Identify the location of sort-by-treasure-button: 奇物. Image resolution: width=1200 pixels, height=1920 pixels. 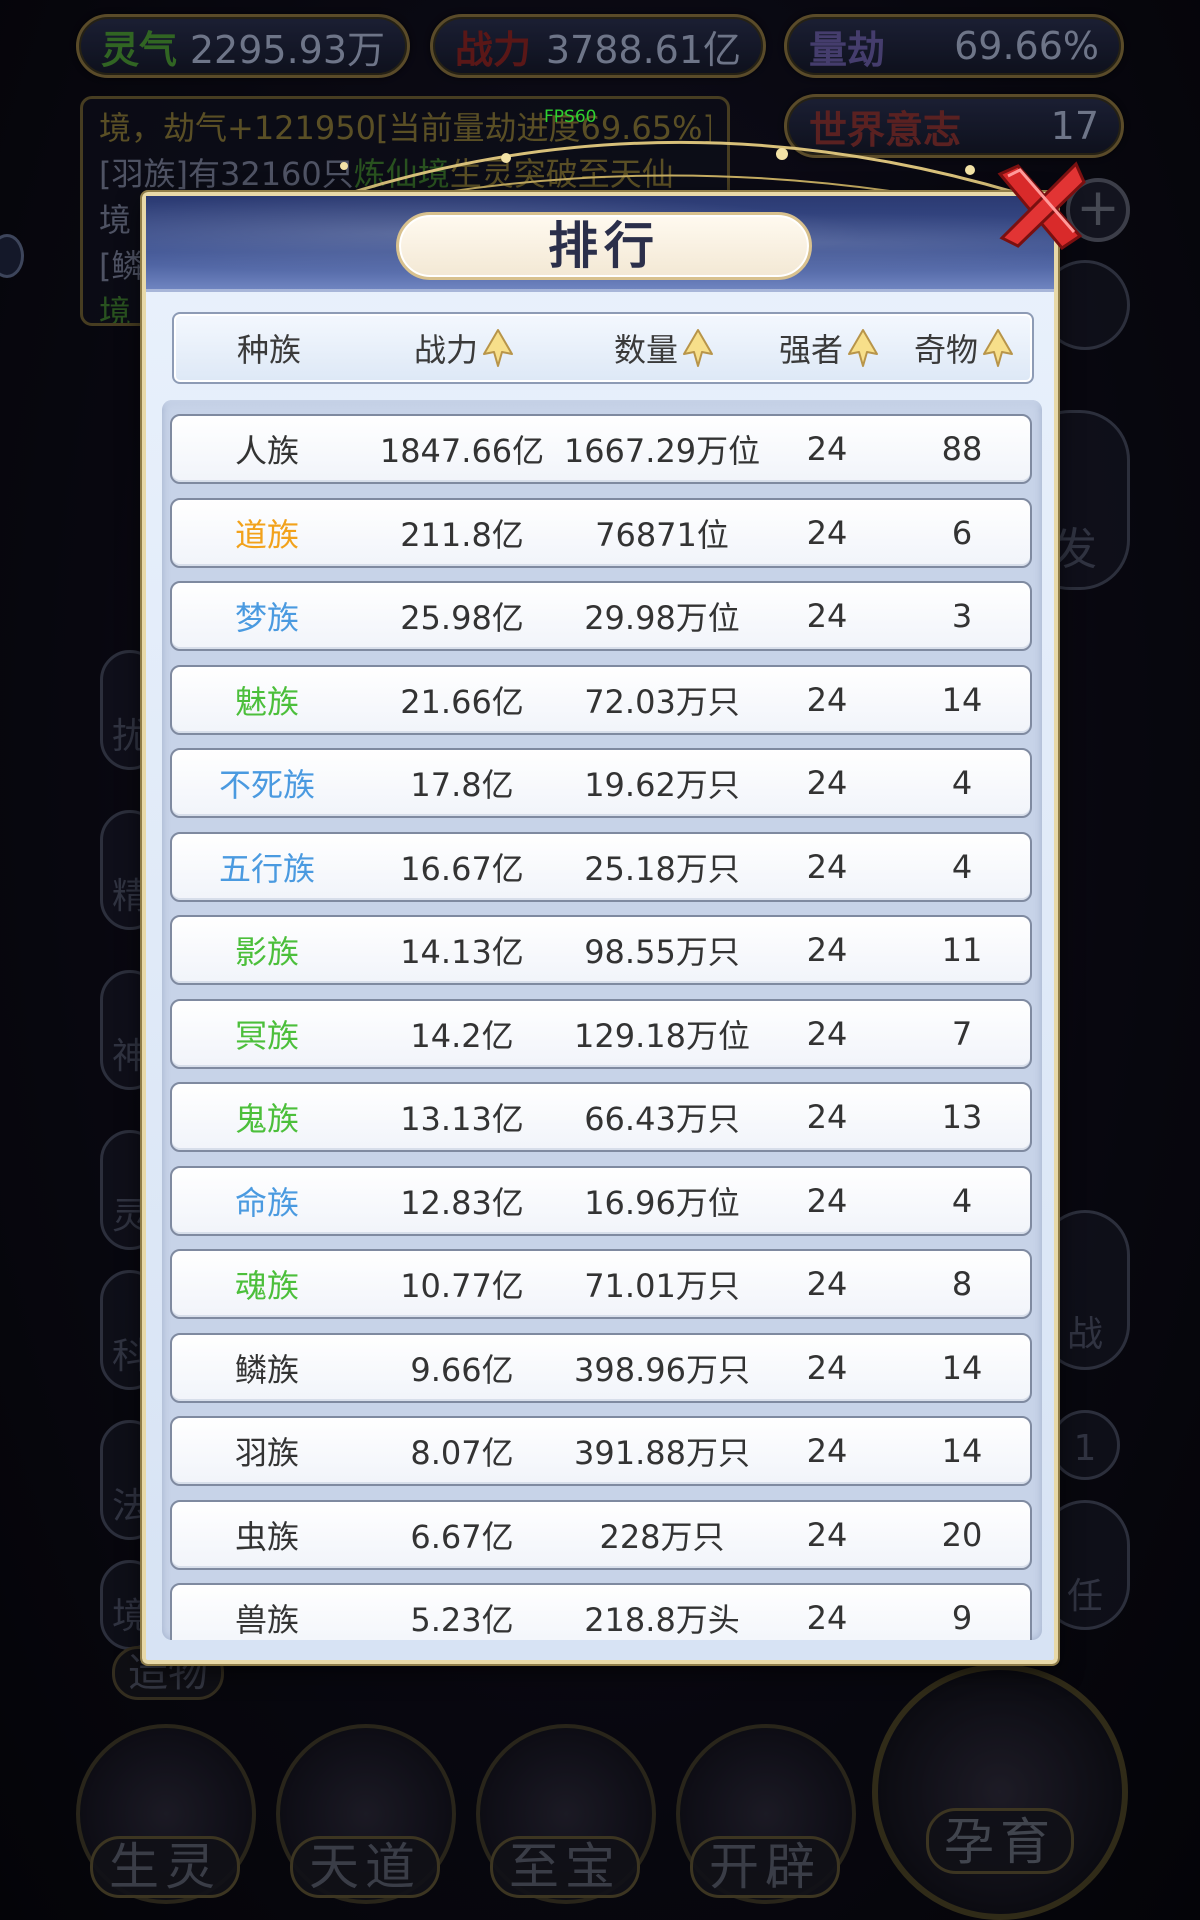
(964, 348).